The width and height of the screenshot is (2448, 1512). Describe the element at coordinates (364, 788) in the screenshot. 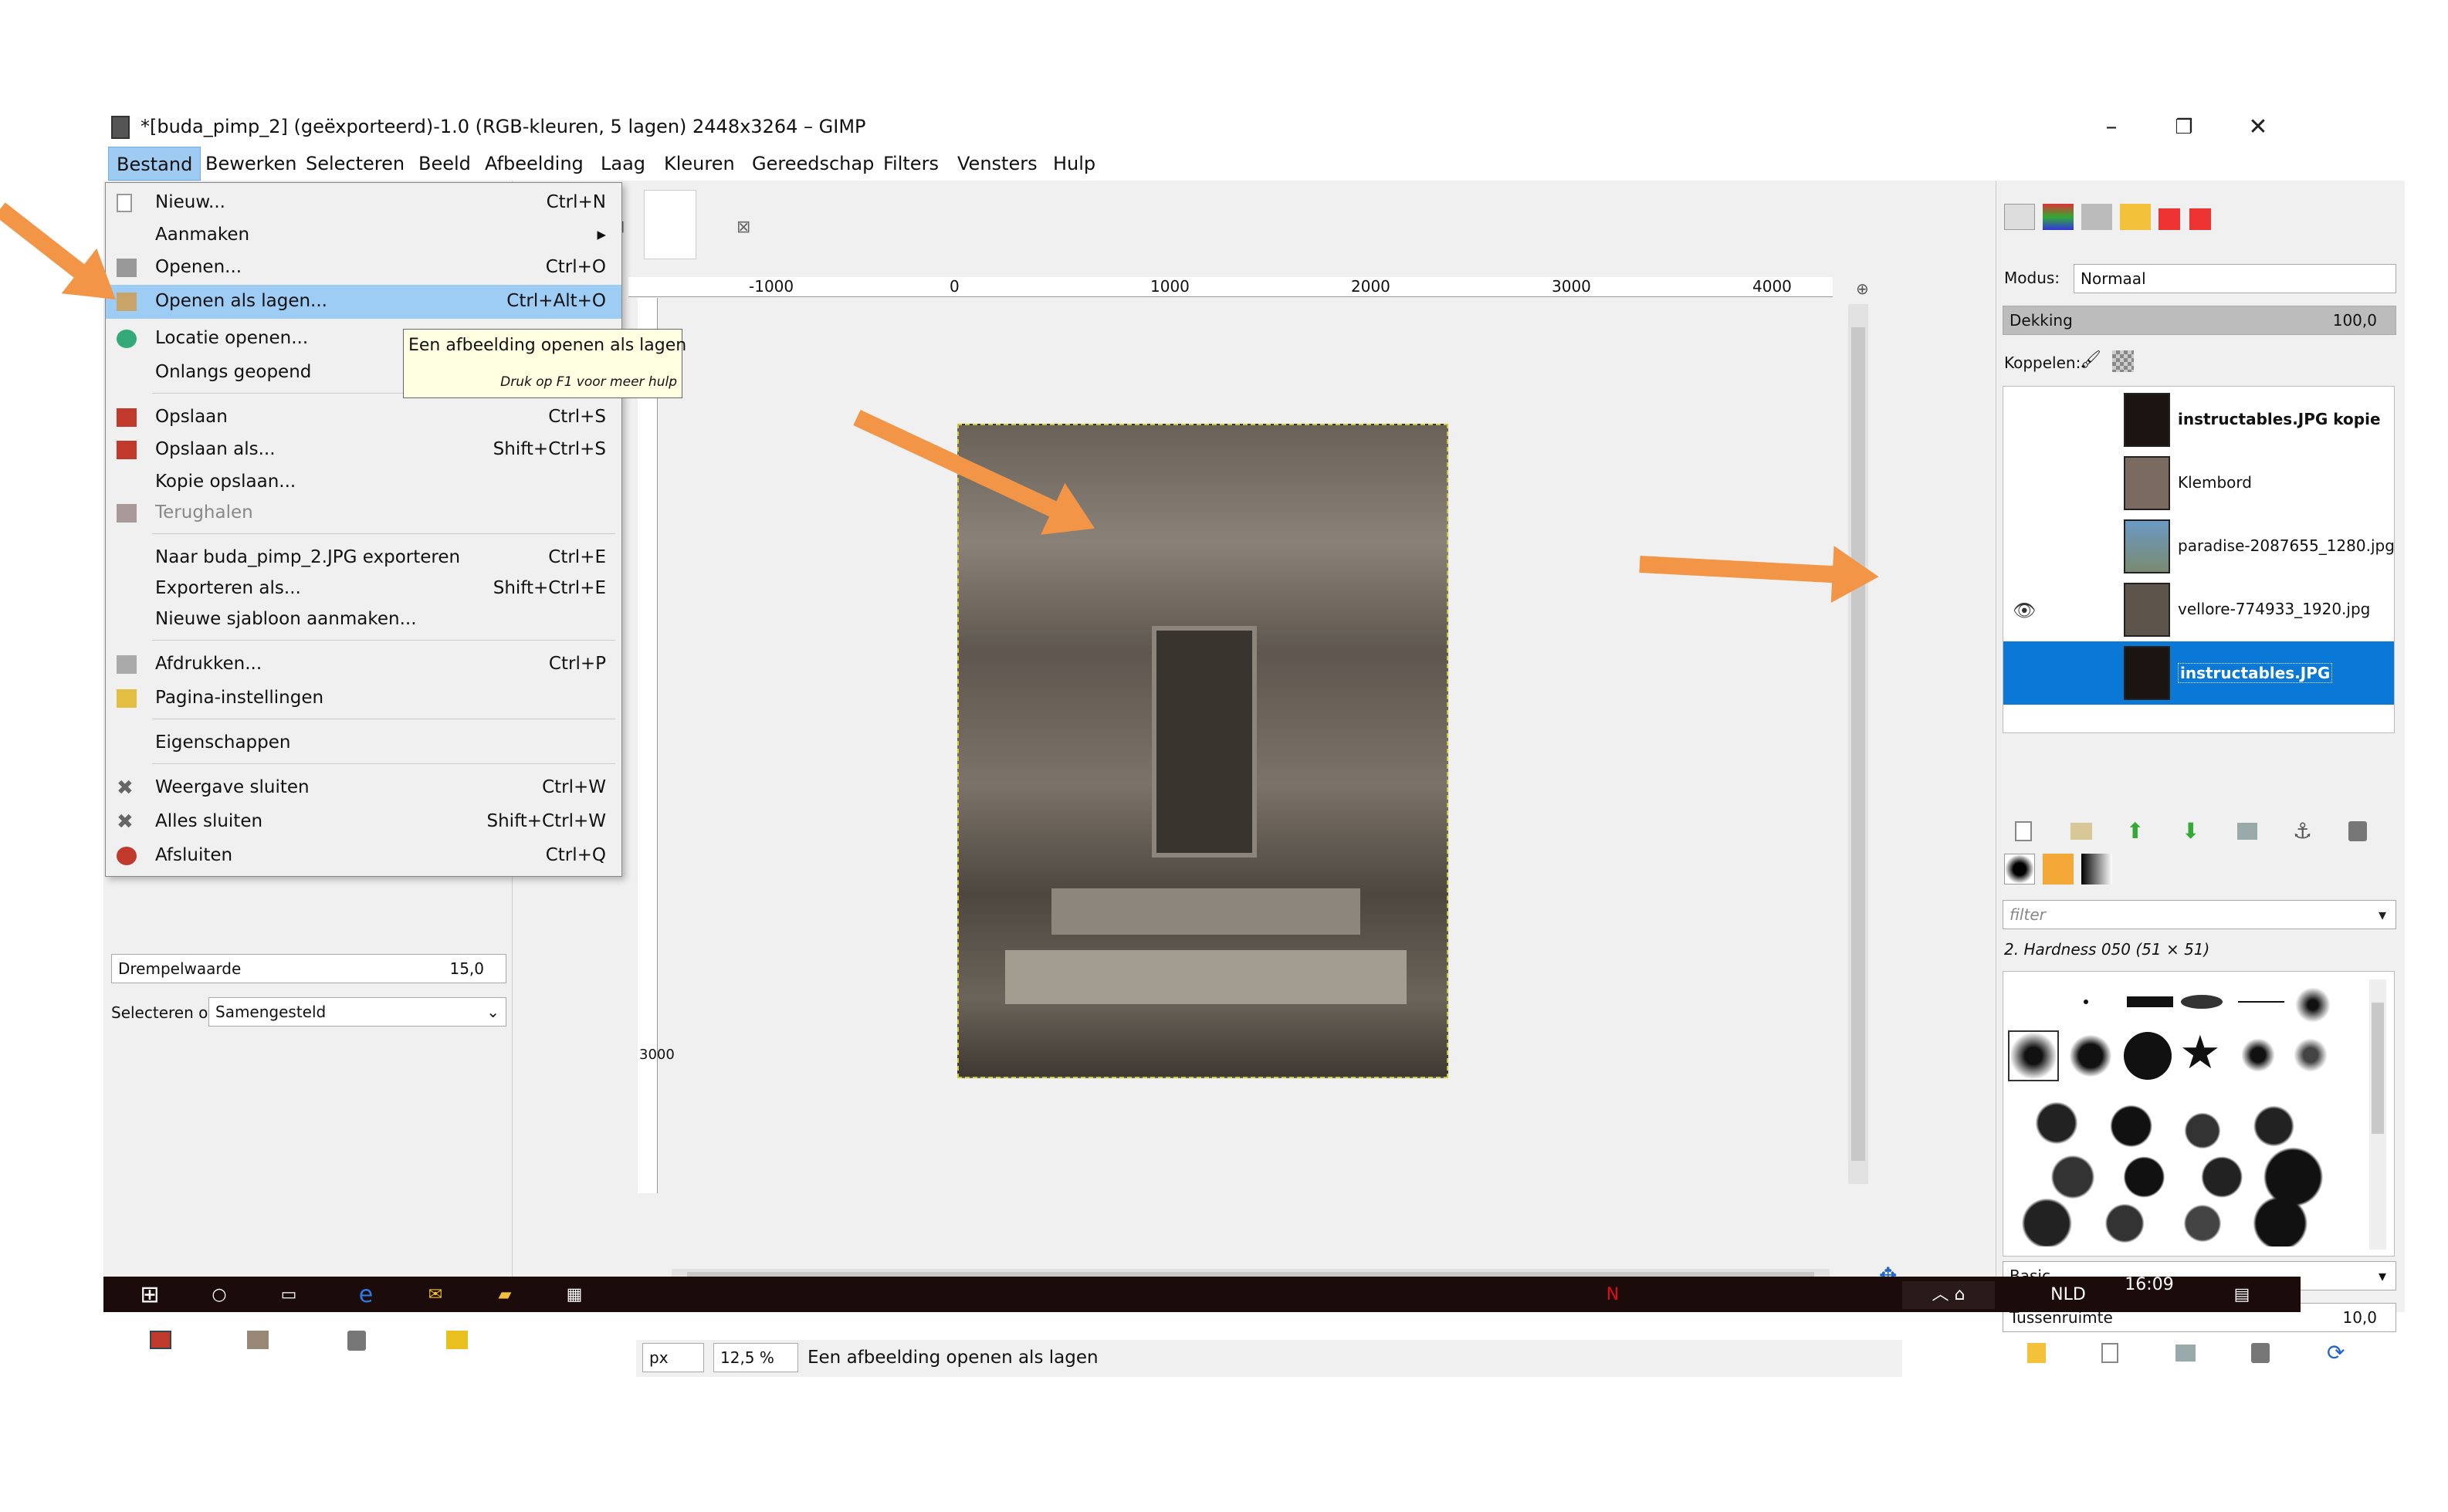

I see `menu-item-close-view: ✖ Weergave sluiten Ctrl+W` at that location.